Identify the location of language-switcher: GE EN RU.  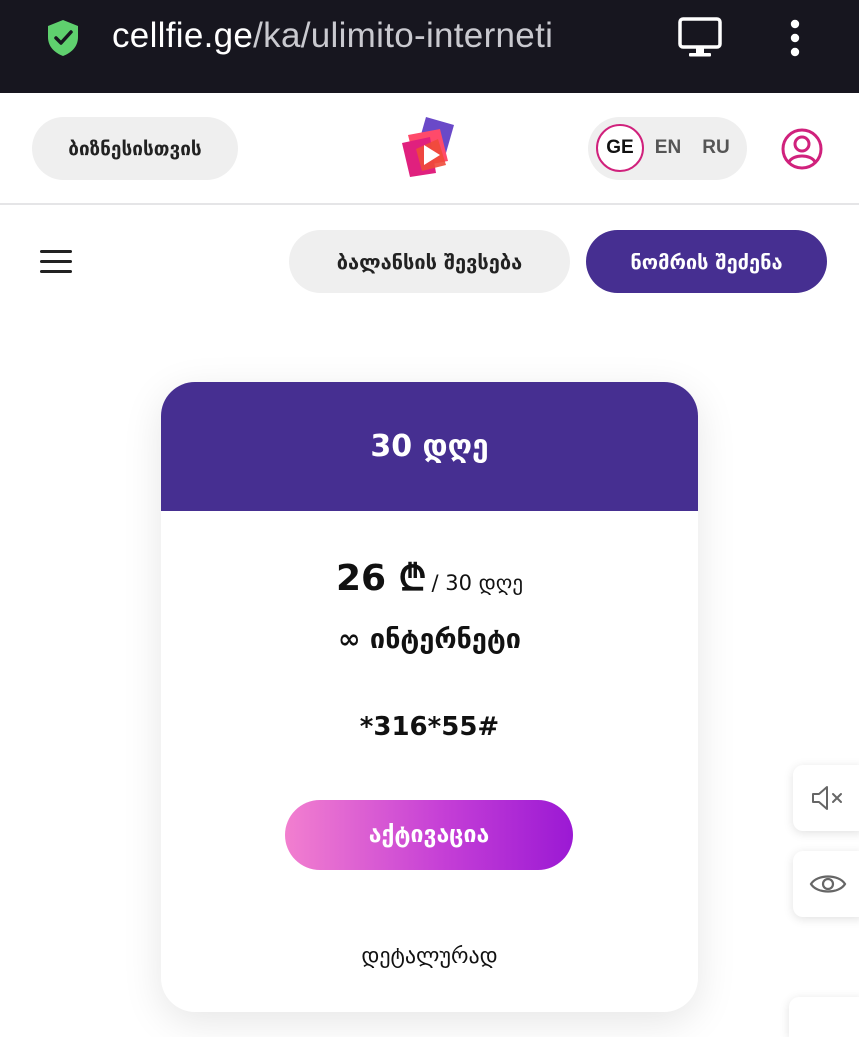
(667, 148).